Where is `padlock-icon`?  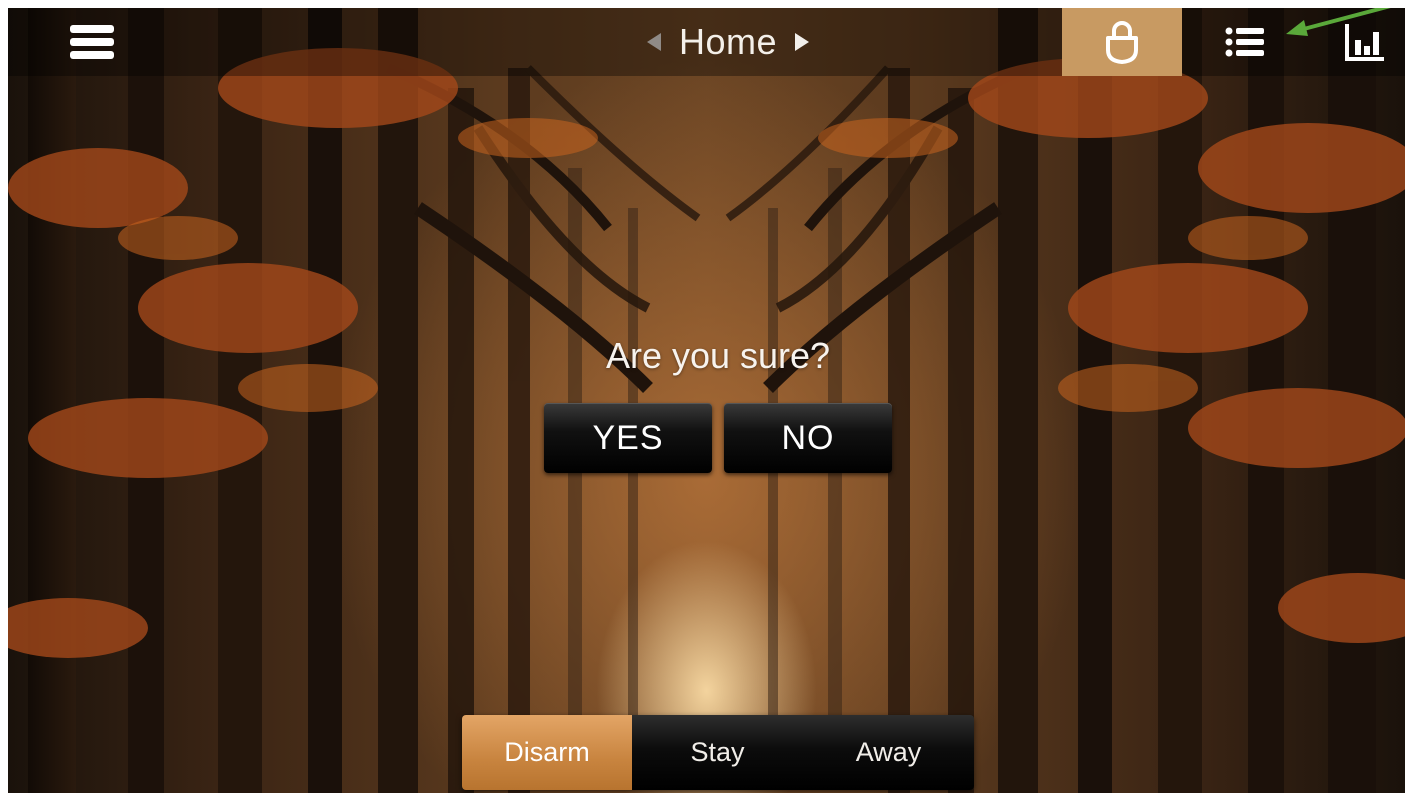
padlock-icon is located at coordinates (1122, 42).